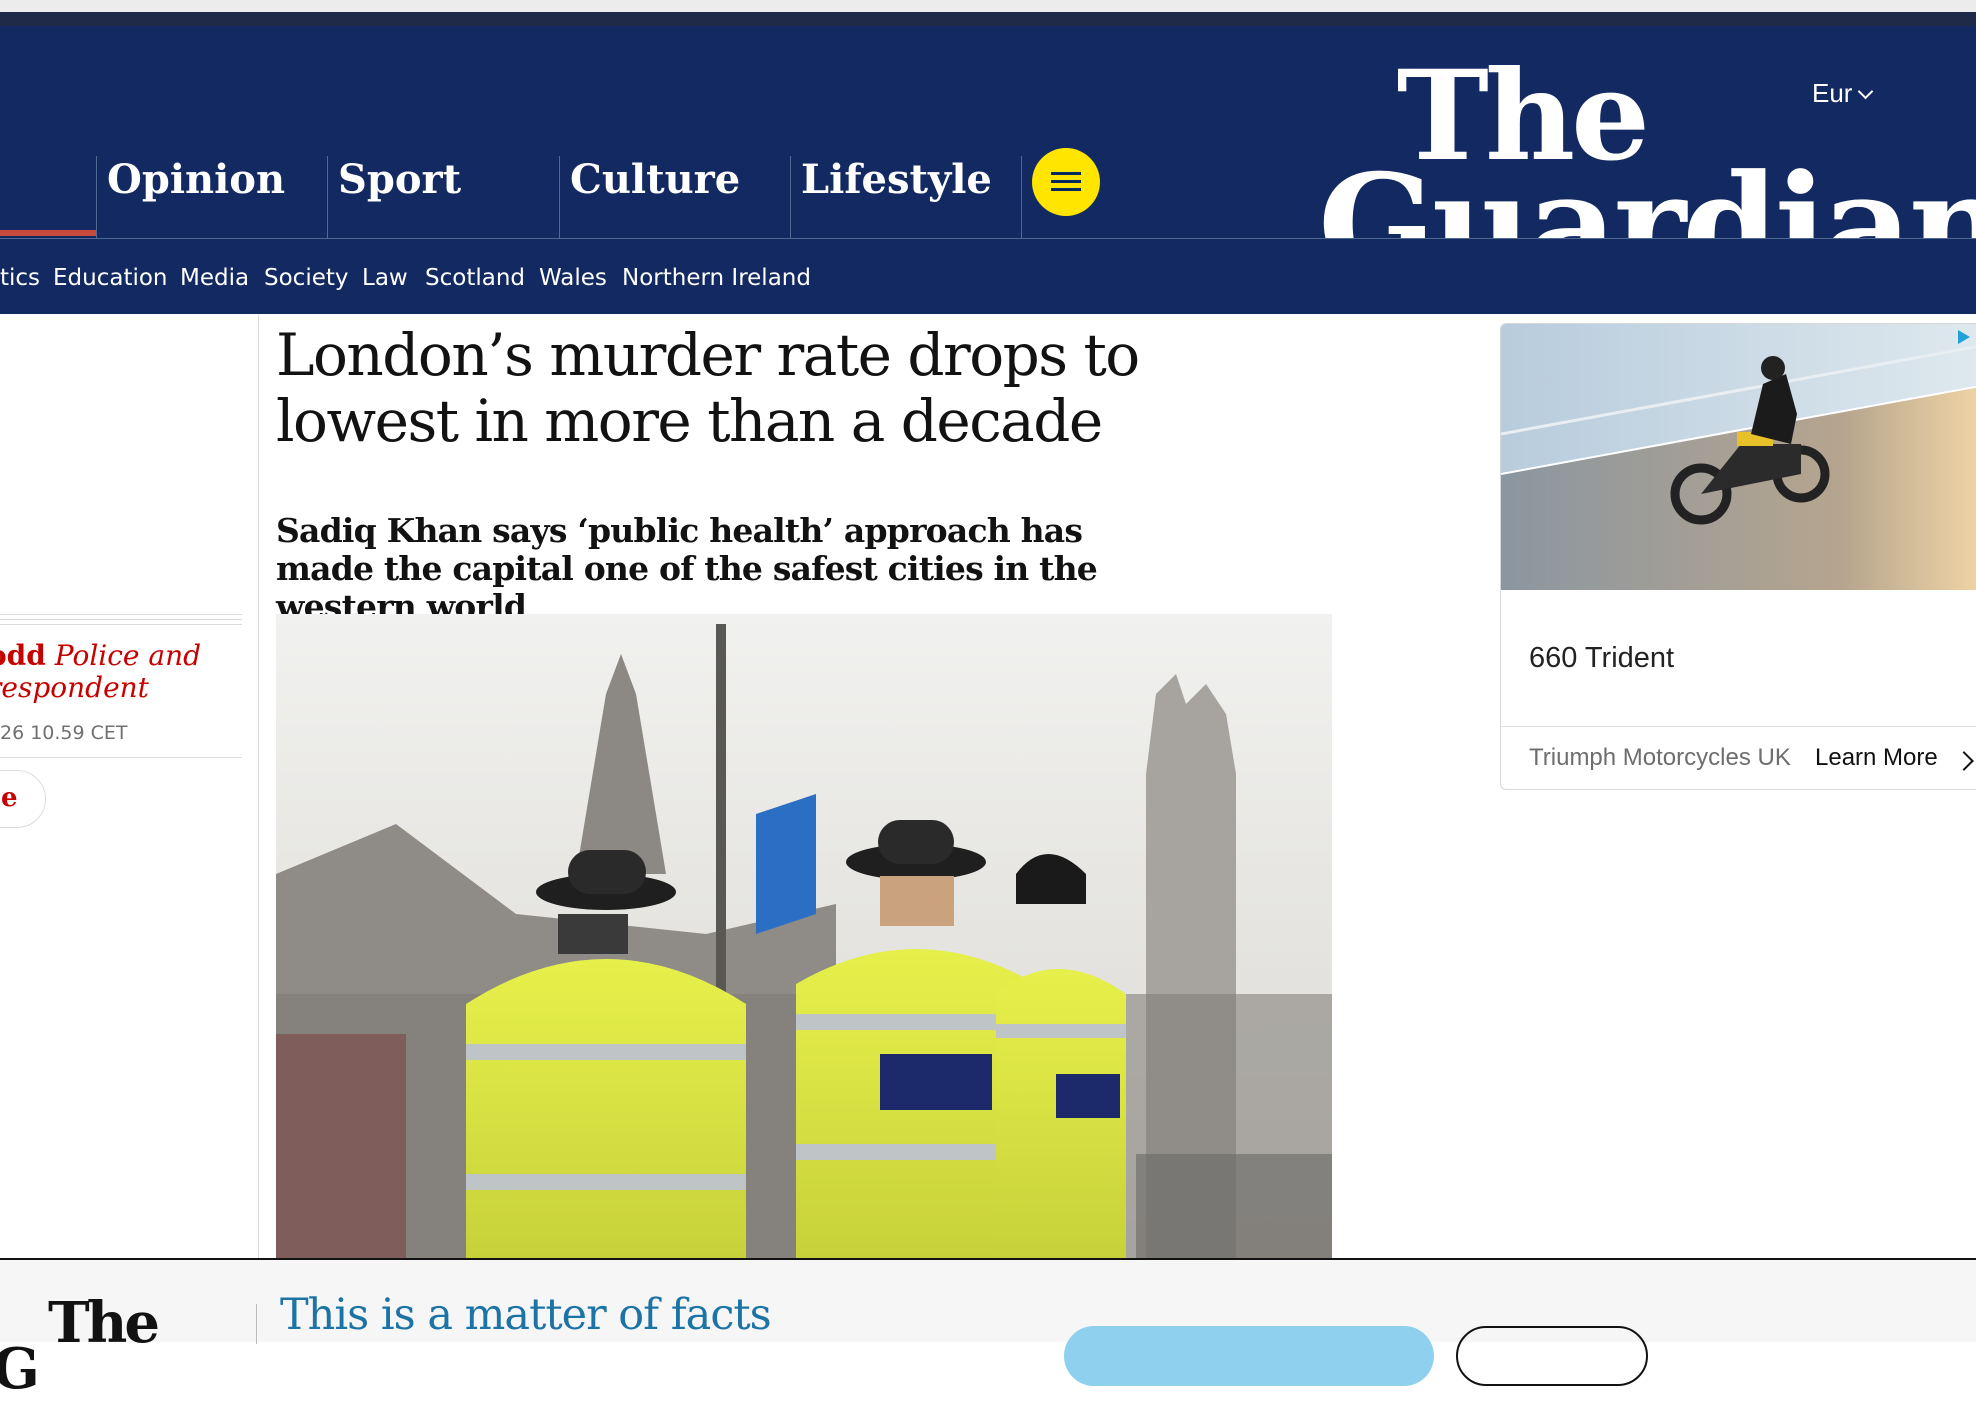 Image resolution: width=1976 pixels, height=1402 pixels. Describe the element at coordinates (104, 1323) in the screenshot. I see `banner-logo-the: The` at that location.